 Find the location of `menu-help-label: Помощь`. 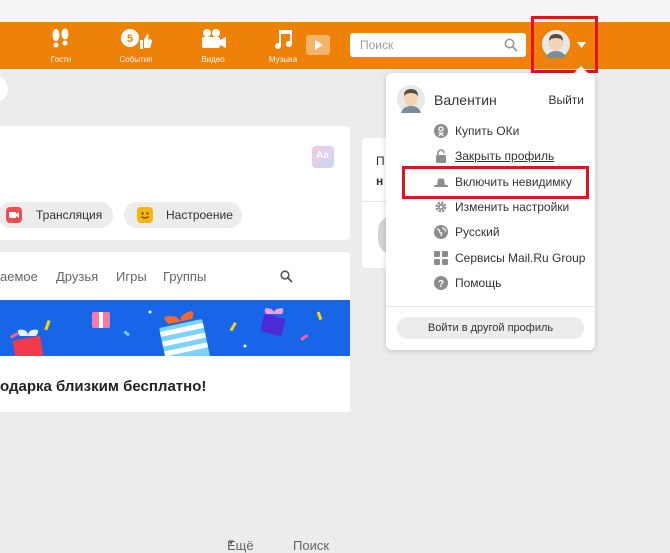

menu-help-label: Помощь is located at coordinates (478, 283).